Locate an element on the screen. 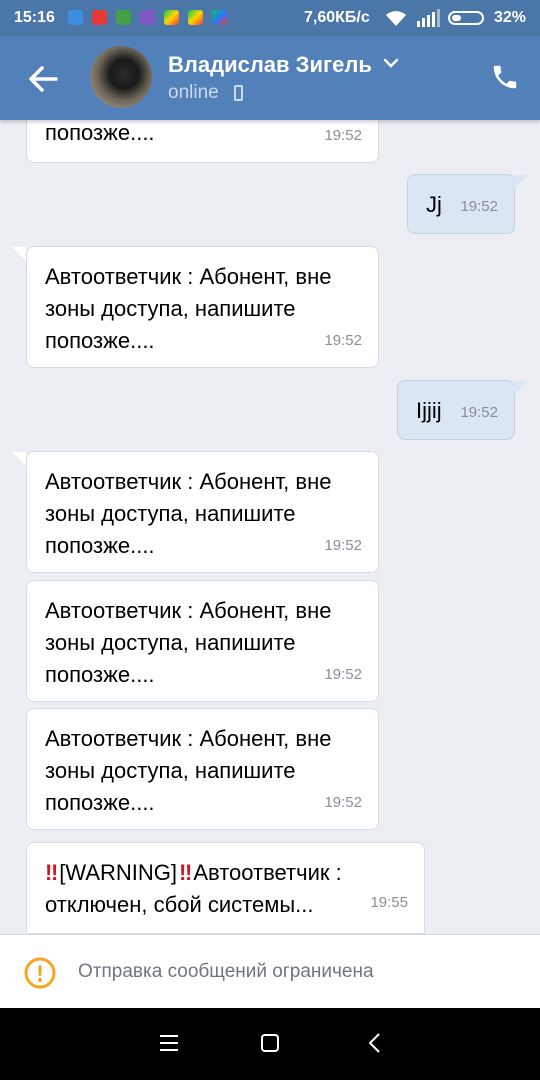  warning-text: Автоответчик : is located at coordinates (267, 872).